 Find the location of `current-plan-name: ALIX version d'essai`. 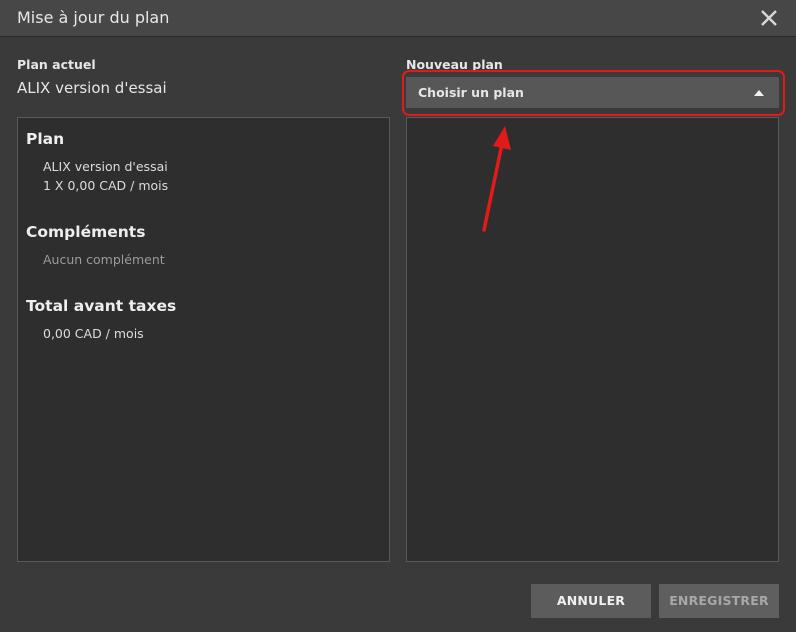

current-plan-name: ALIX version d'essai is located at coordinates (92, 88).